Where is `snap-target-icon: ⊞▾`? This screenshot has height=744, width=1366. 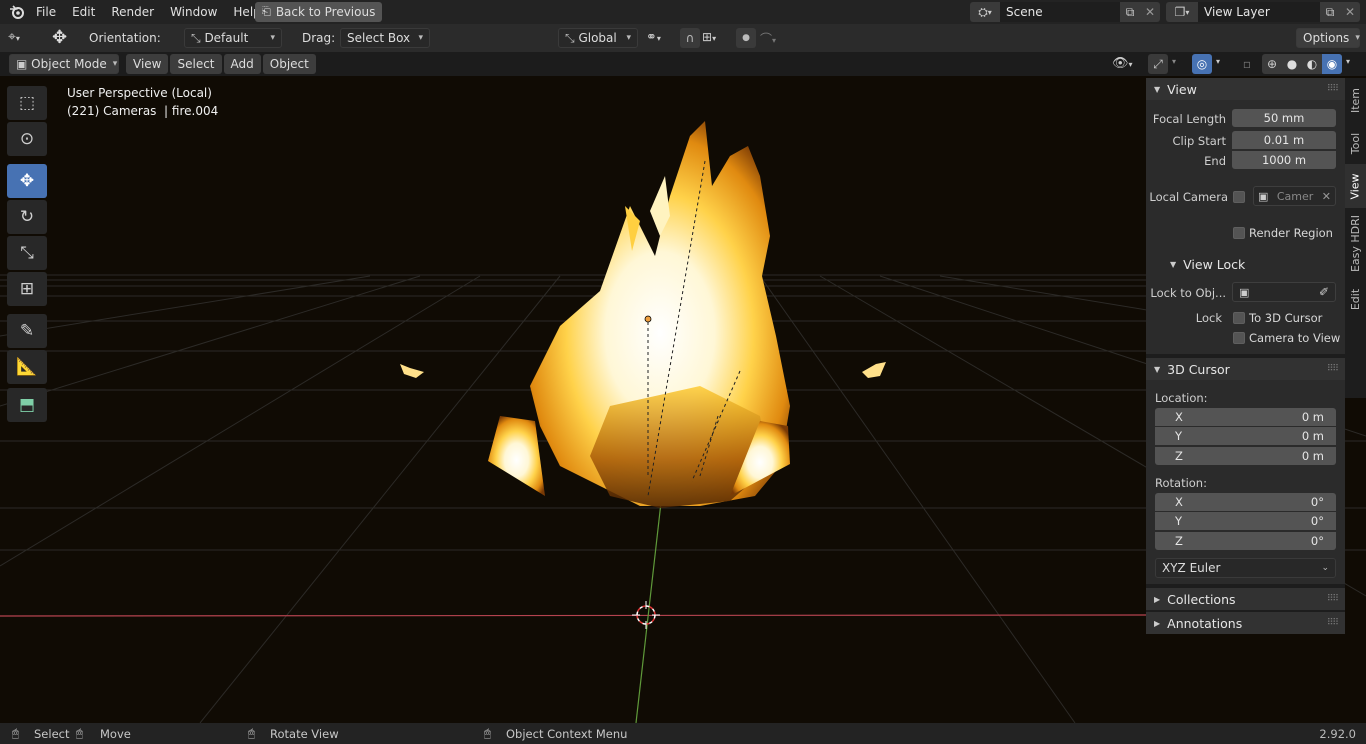 snap-target-icon: ⊞▾ is located at coordinates (709, 37).